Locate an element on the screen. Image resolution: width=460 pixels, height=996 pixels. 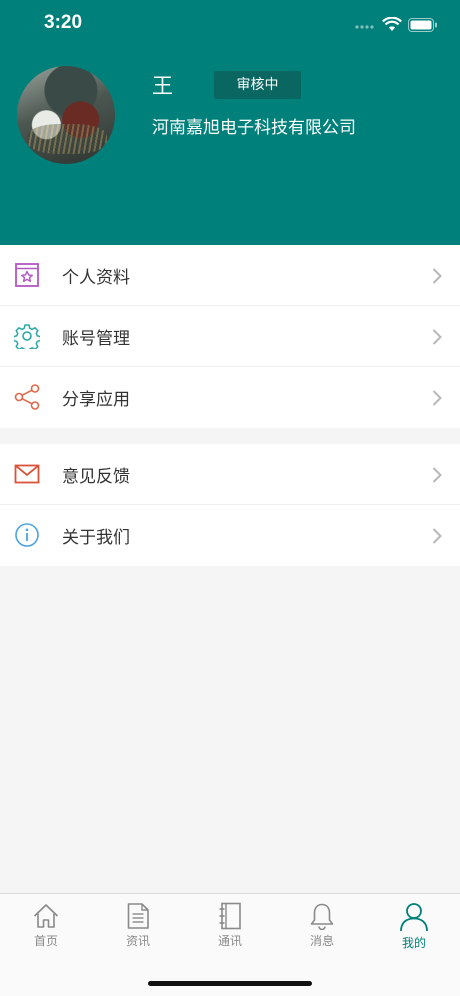
tab-contacts: 通讯 is located at coordinates (230, 928).